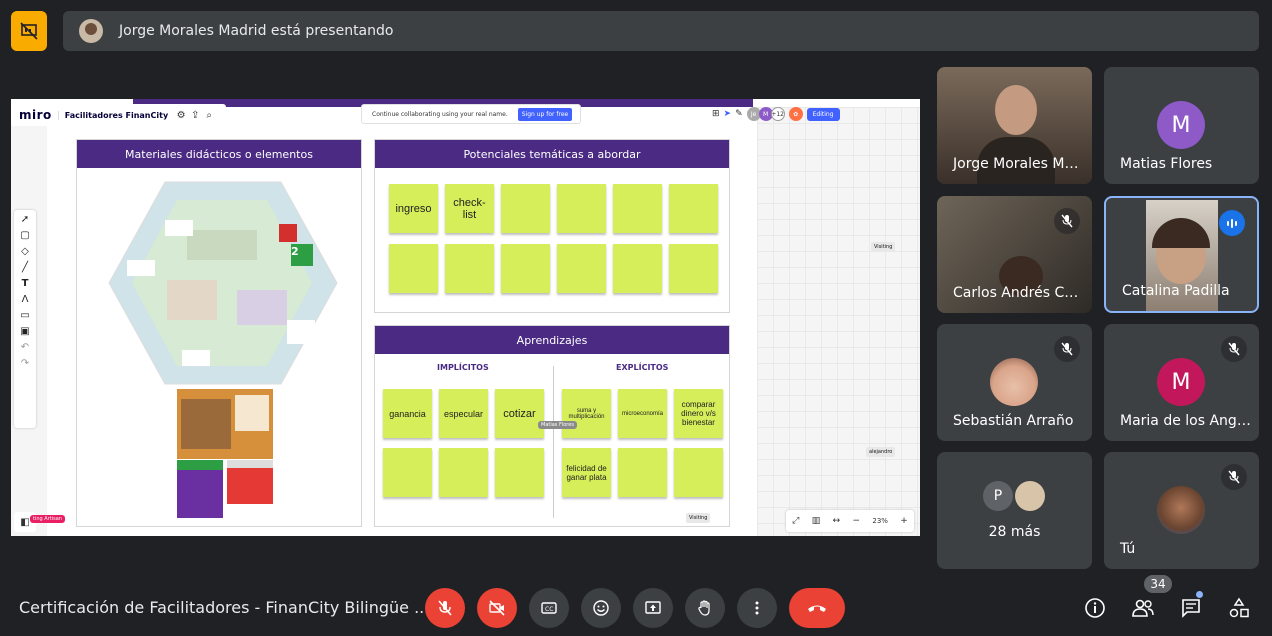  I want to click on sign-up-button: Sign up for free, so click(545, 114).